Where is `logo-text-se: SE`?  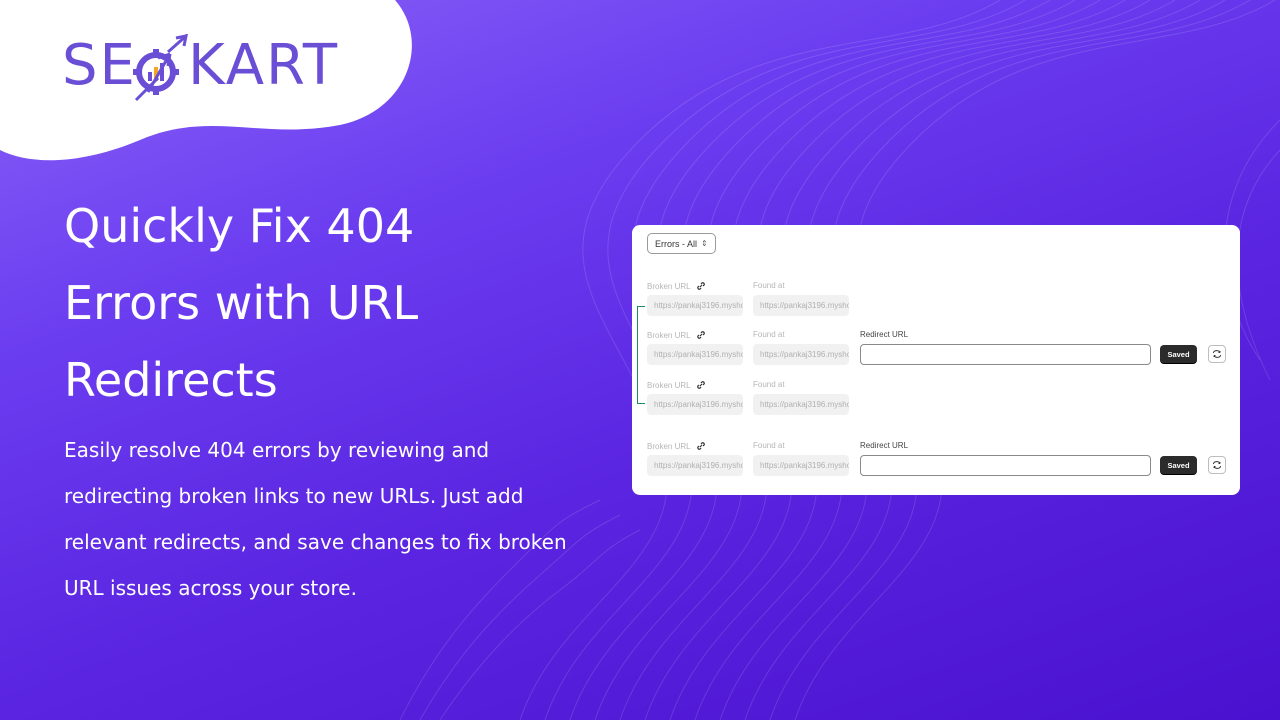
logo-text-se: SE is located at coordinates (99, 65).